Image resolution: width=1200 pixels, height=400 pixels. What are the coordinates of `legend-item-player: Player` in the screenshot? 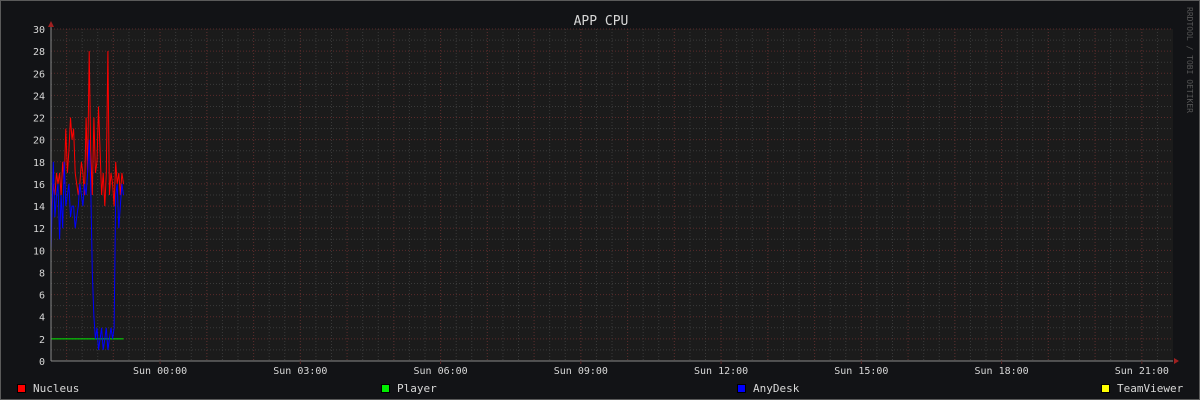 It's located at (409, 388).